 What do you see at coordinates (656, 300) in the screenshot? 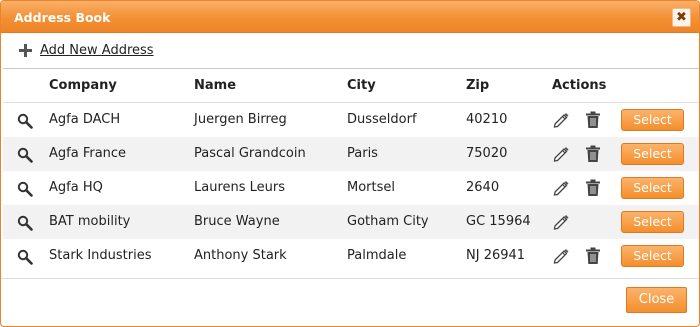
I see `close-button: Close` at bounding box center [656, 300].